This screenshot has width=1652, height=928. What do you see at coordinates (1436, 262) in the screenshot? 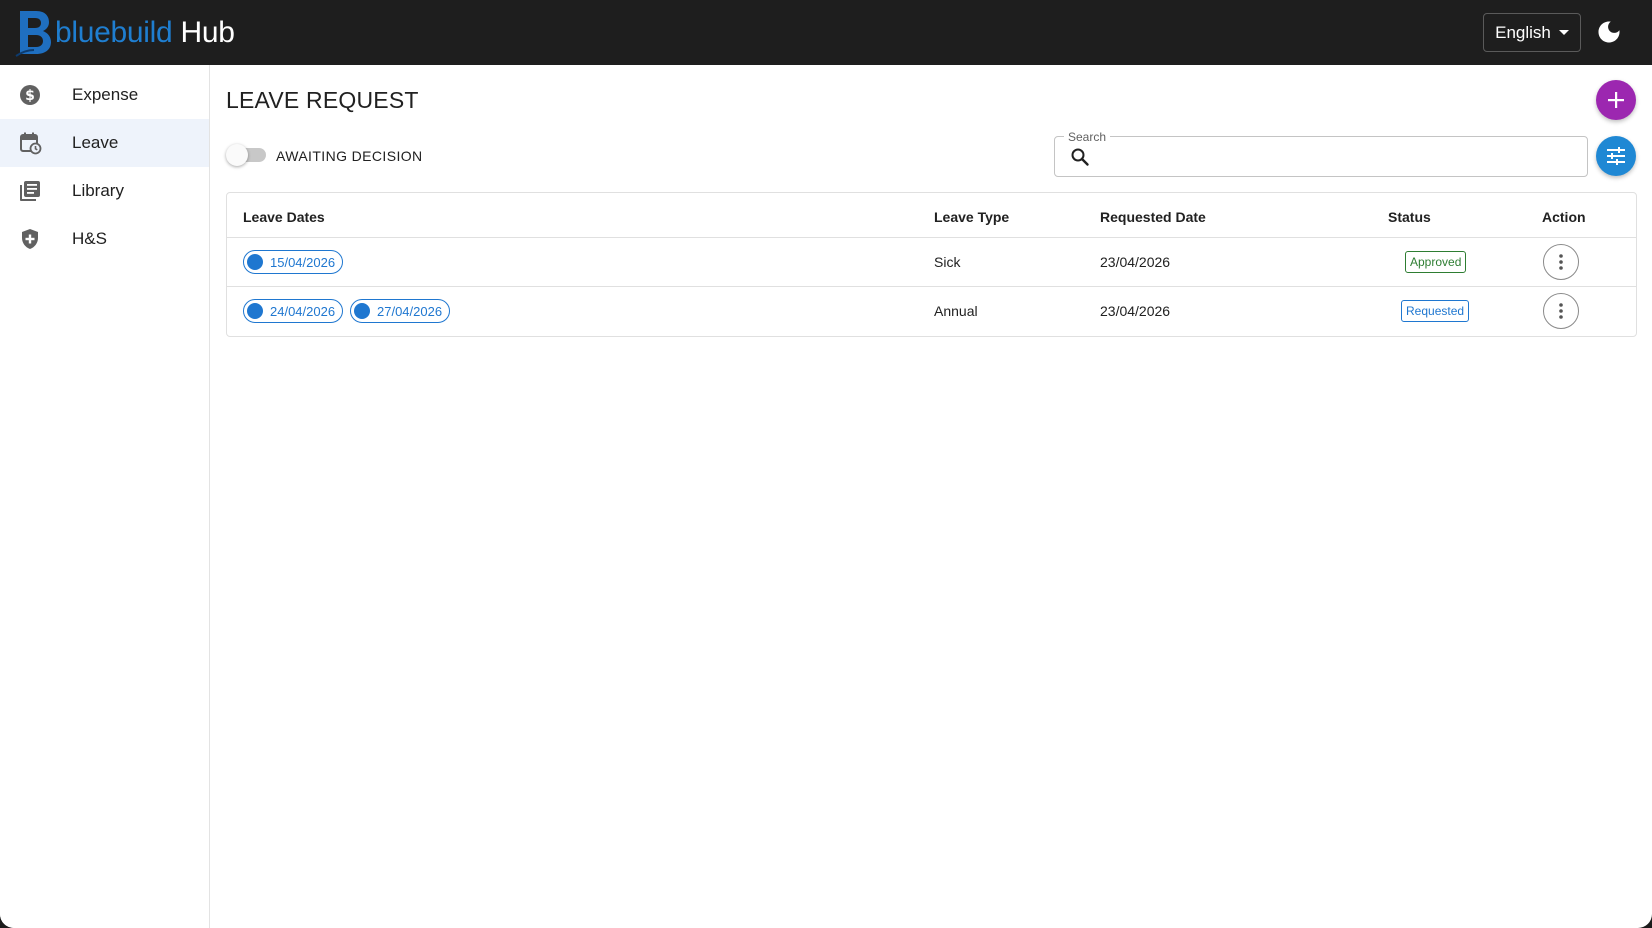
I see `status-badge: Approved` at bounding box center [1436, 262].